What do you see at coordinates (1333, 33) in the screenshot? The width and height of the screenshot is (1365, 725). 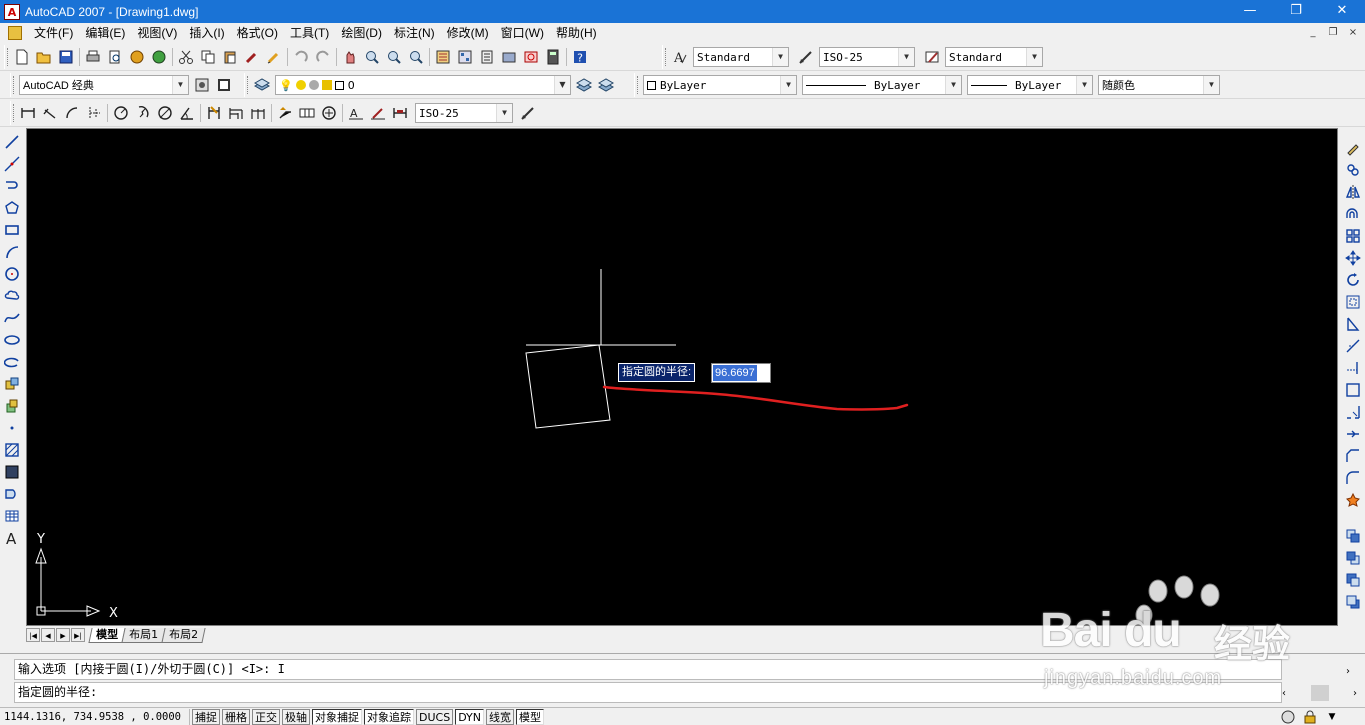 I see `doc-restore-button: ❐` at bounding box center [1333, 33].